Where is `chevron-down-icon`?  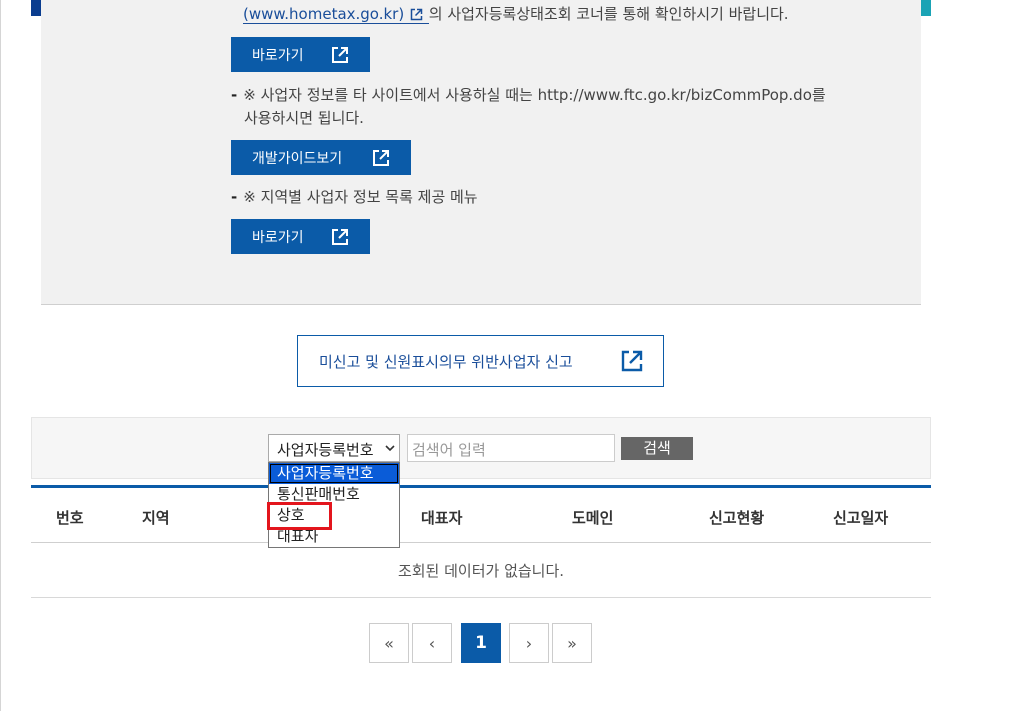 chevron-down-icon is located at coordinates (390, 448).